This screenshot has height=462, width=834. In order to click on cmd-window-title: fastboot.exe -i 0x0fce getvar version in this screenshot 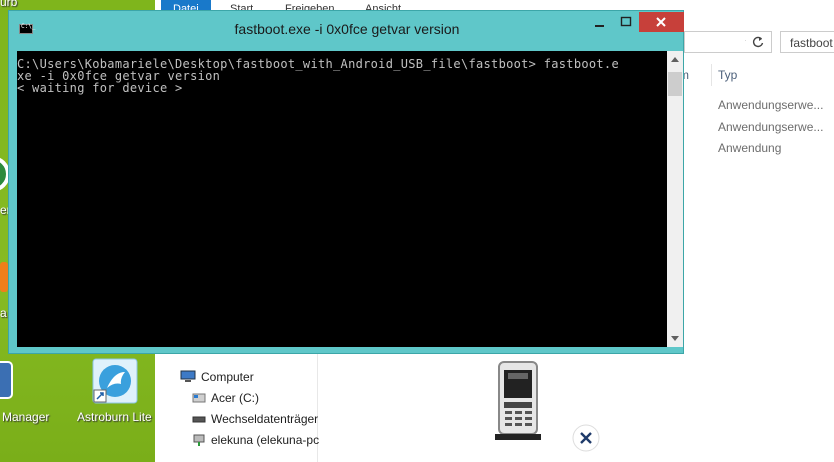, I will do `click(347, 29)`.